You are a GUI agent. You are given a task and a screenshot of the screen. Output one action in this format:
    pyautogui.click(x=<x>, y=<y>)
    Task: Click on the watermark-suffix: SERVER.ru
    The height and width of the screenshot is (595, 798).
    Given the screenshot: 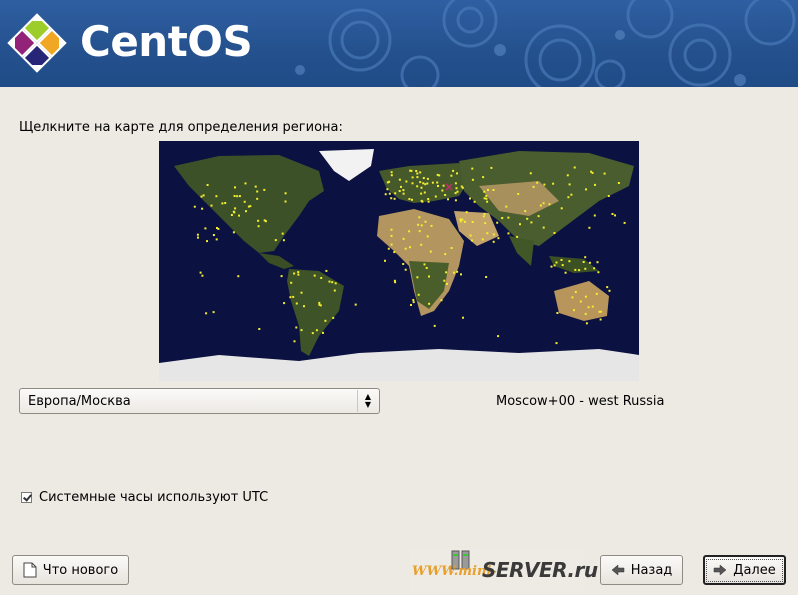 What is the action you would take?
    pyautogui.click(x=540, y=570)
    